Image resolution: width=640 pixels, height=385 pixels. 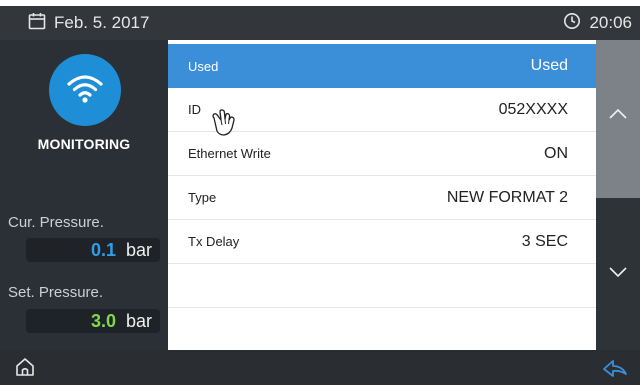 What do you see at coordinates (572, 23) in the screenshot?
I see `clock-icon` at bounding box center [572, 23].